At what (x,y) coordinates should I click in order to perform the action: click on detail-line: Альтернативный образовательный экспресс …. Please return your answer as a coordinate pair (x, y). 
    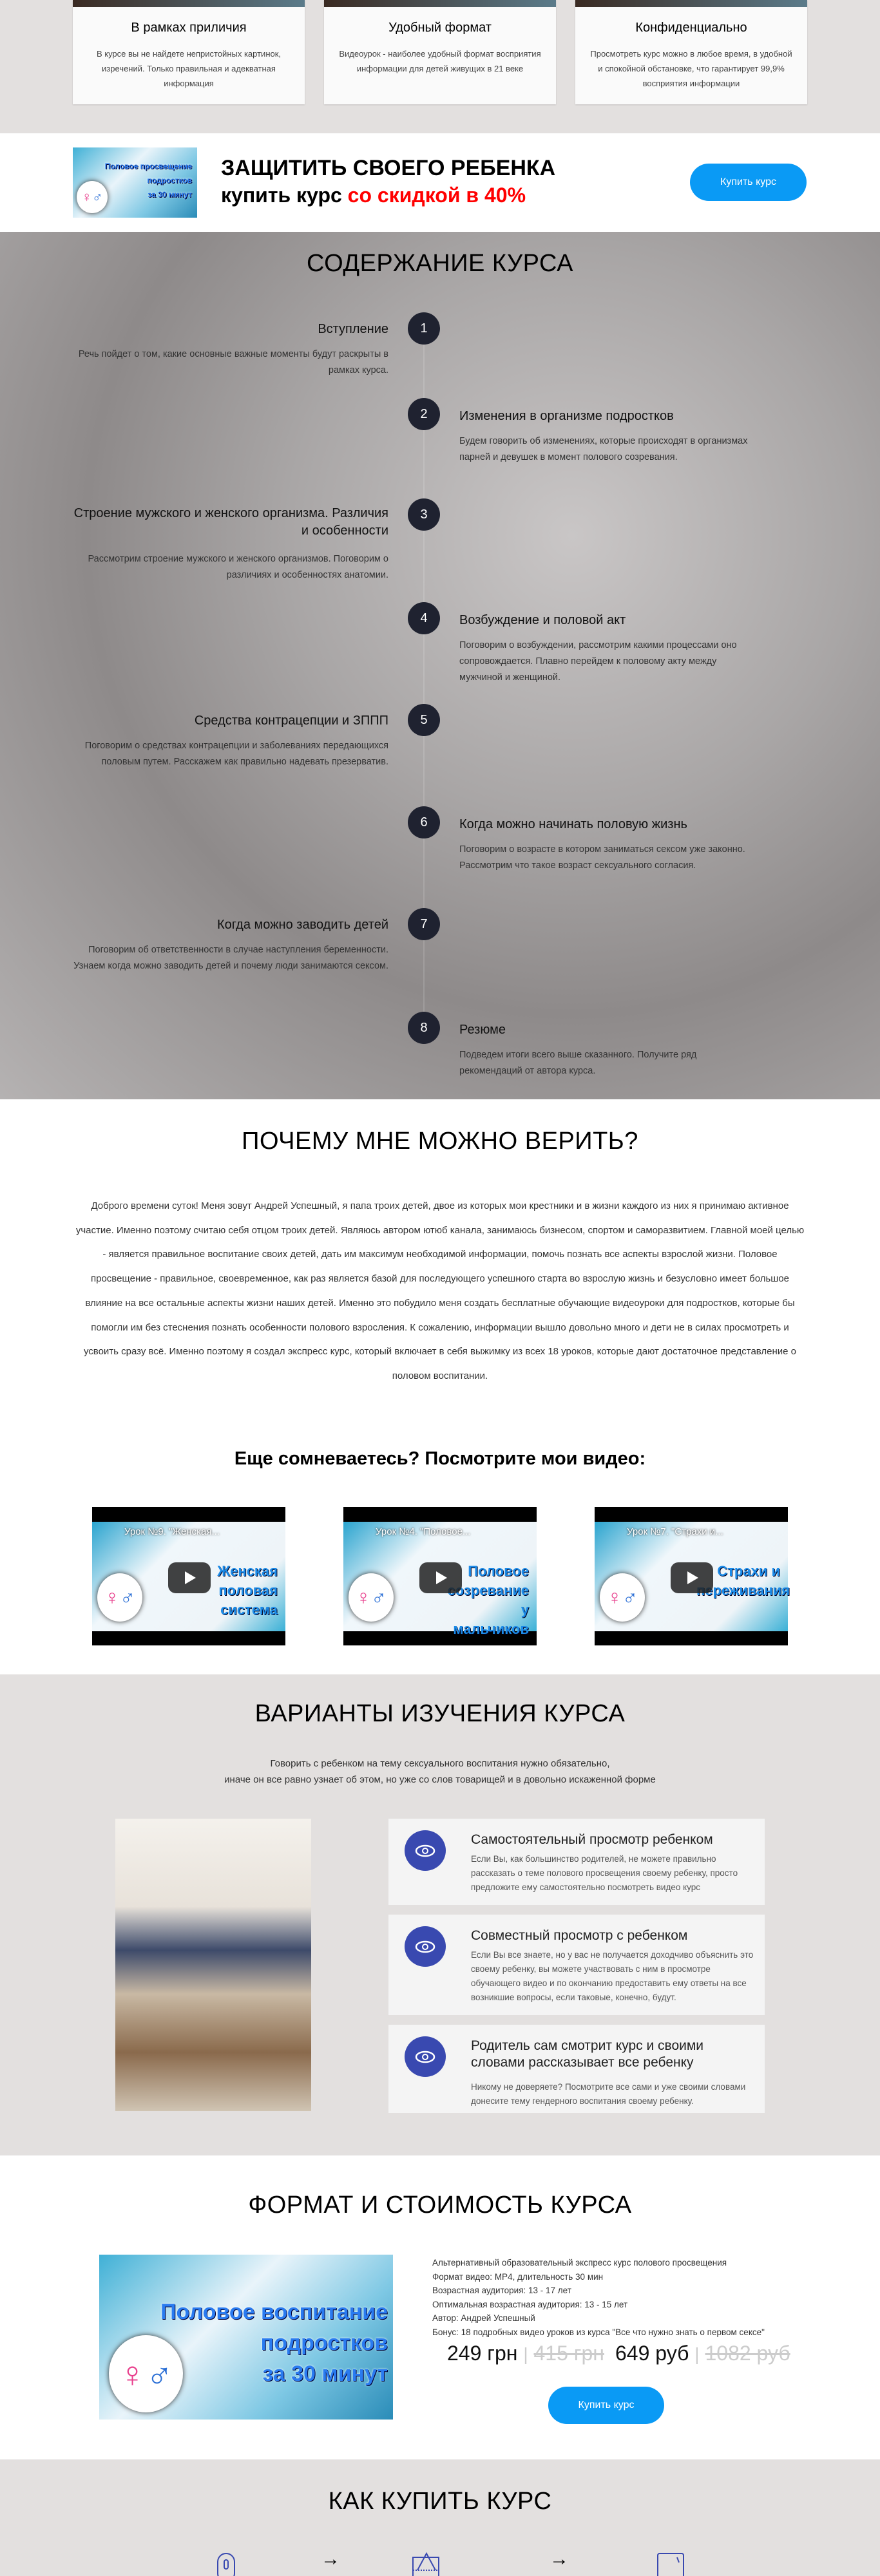
    Looking at the image, I should click on (579, 2263).